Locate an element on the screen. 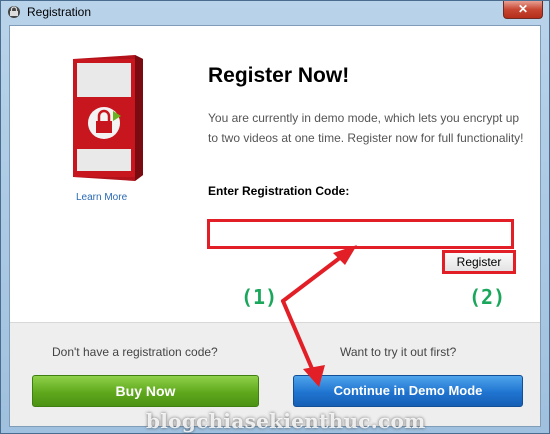 This screenshot has width=550, height=434. title-bar: Registration ✕ is located at coordinates (275, 13).